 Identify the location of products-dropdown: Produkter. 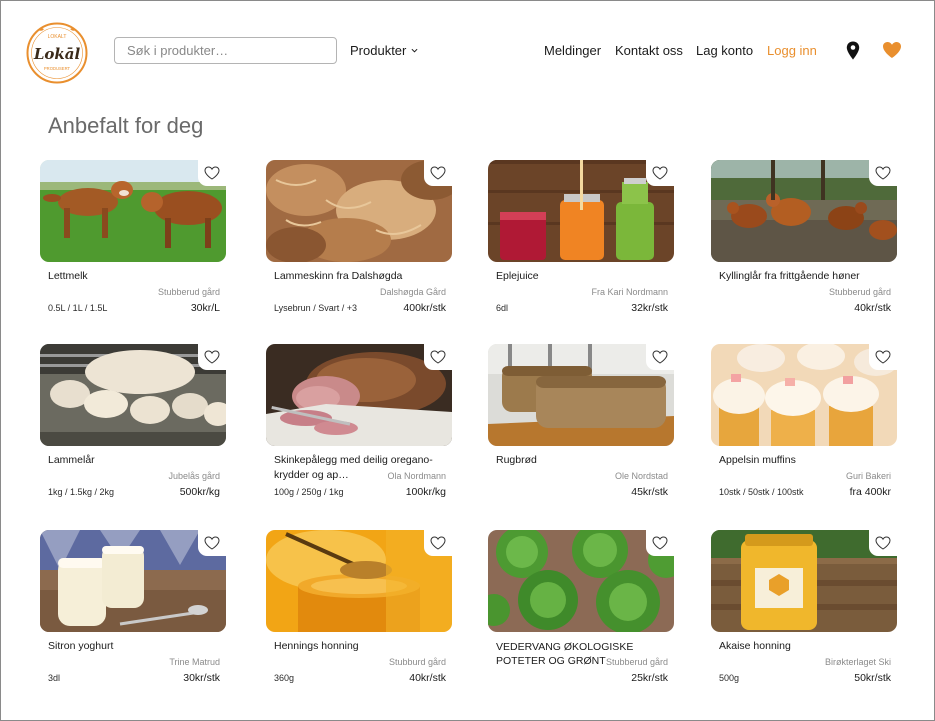
(384, 50).